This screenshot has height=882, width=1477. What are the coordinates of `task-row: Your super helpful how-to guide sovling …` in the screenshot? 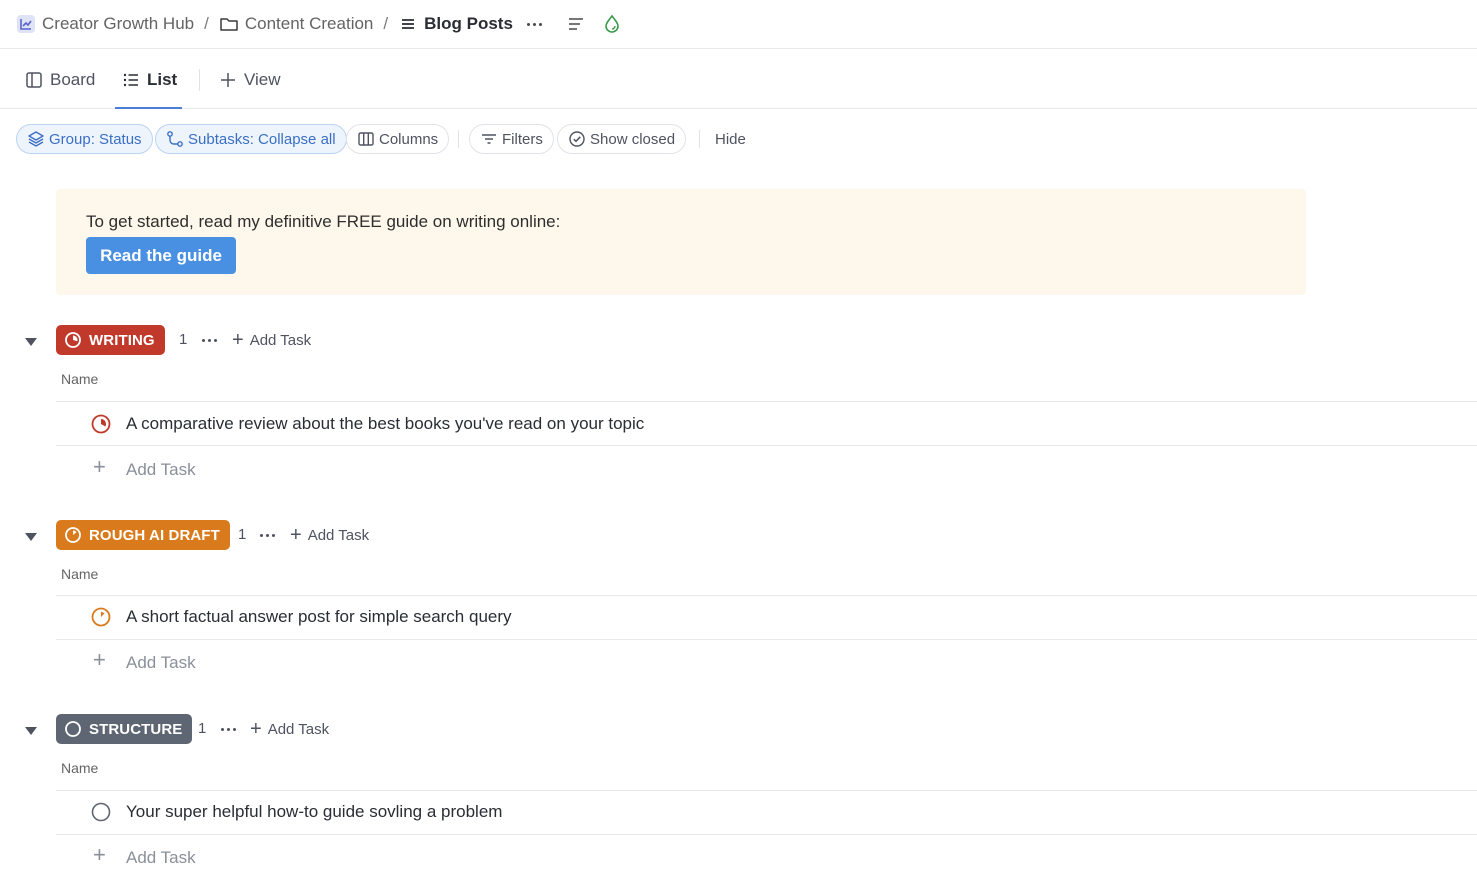 It's located at (766, 812).